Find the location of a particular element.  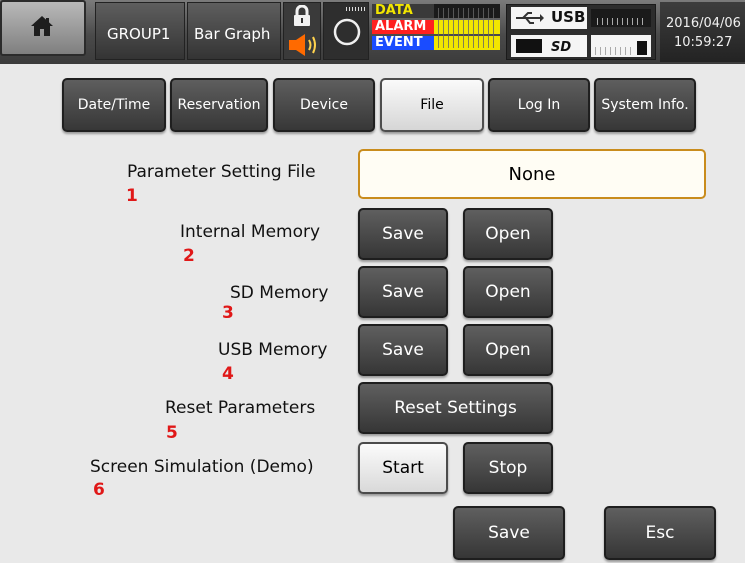

usb-memory-number: 4 is located at coordinates (228, 374).